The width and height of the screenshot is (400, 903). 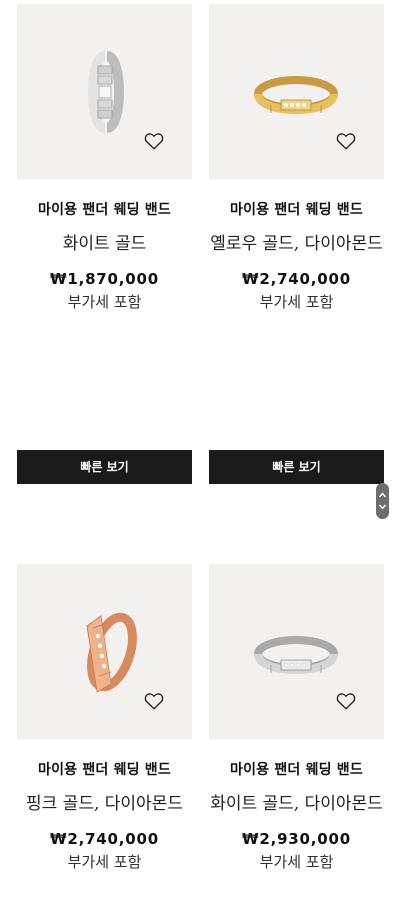 What do you see at coordinates (104, 244) in the screenshot?
I see `product-material: 화이트 골드` at bounding box center [104, 244].